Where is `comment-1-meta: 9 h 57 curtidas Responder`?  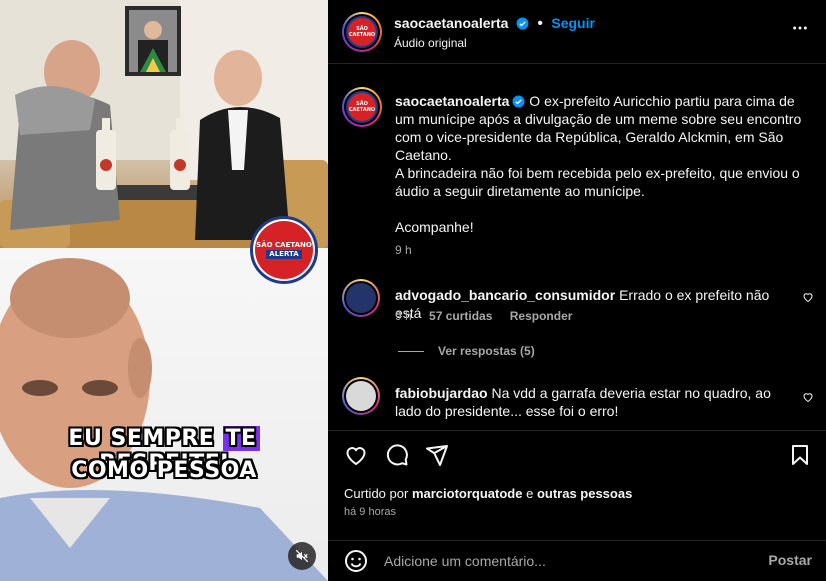
comment-1-meta: 9 h 57 curtidas Responder is located at coordinates (483, 316).